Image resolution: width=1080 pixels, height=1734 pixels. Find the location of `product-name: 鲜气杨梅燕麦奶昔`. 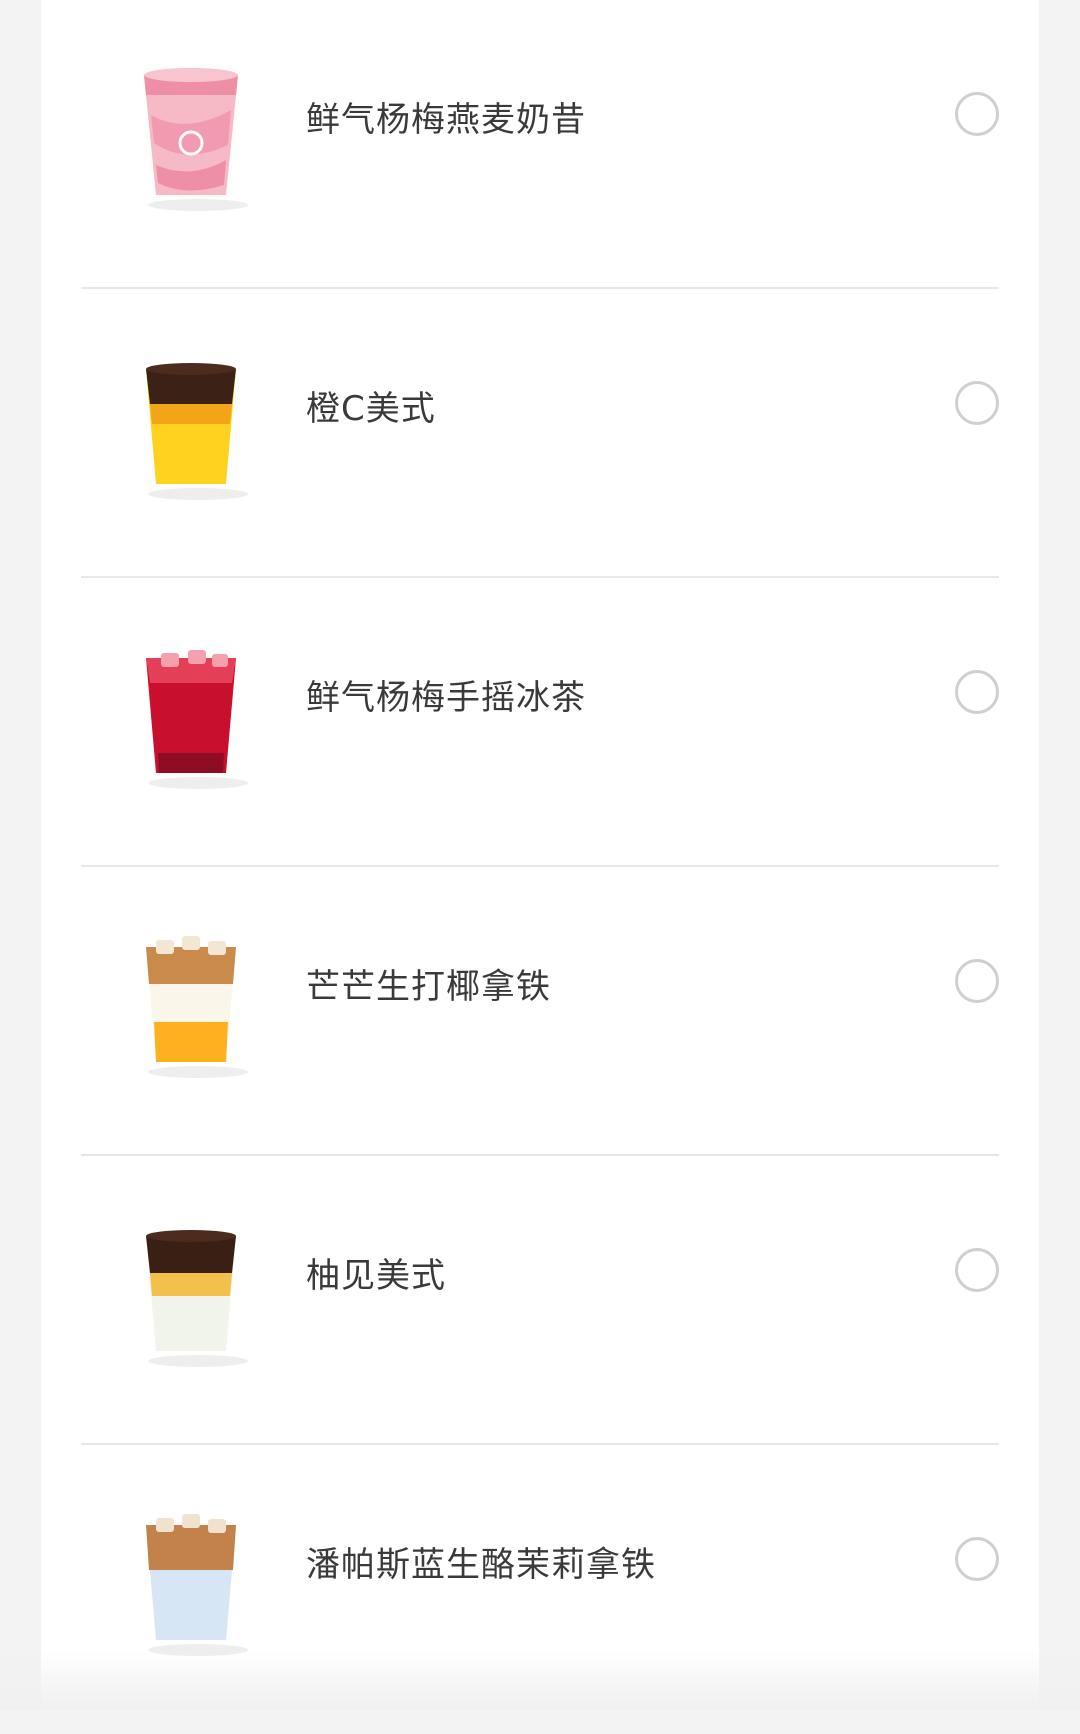

product-name: 鲜气杨梅燕麦奶昔 is located at coordinates (446, 120).